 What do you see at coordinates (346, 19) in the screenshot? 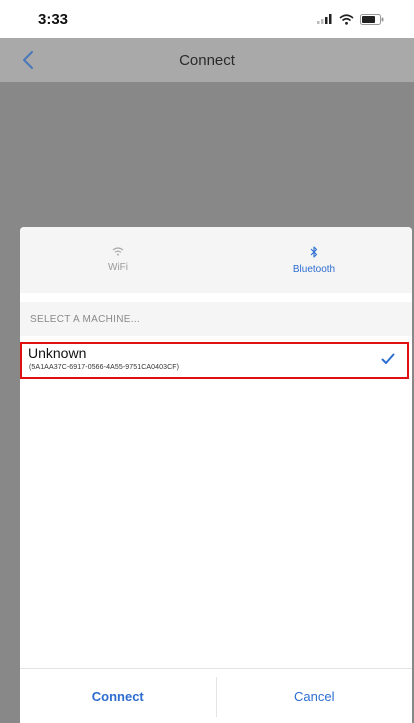
I see `wifi-status-icon` at bounding box center [346, 19].